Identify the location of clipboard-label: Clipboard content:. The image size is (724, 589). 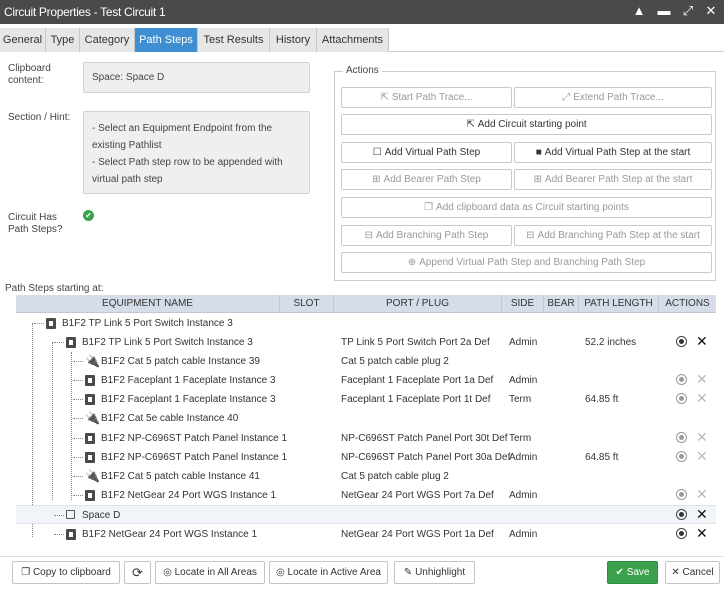
(29, 74).